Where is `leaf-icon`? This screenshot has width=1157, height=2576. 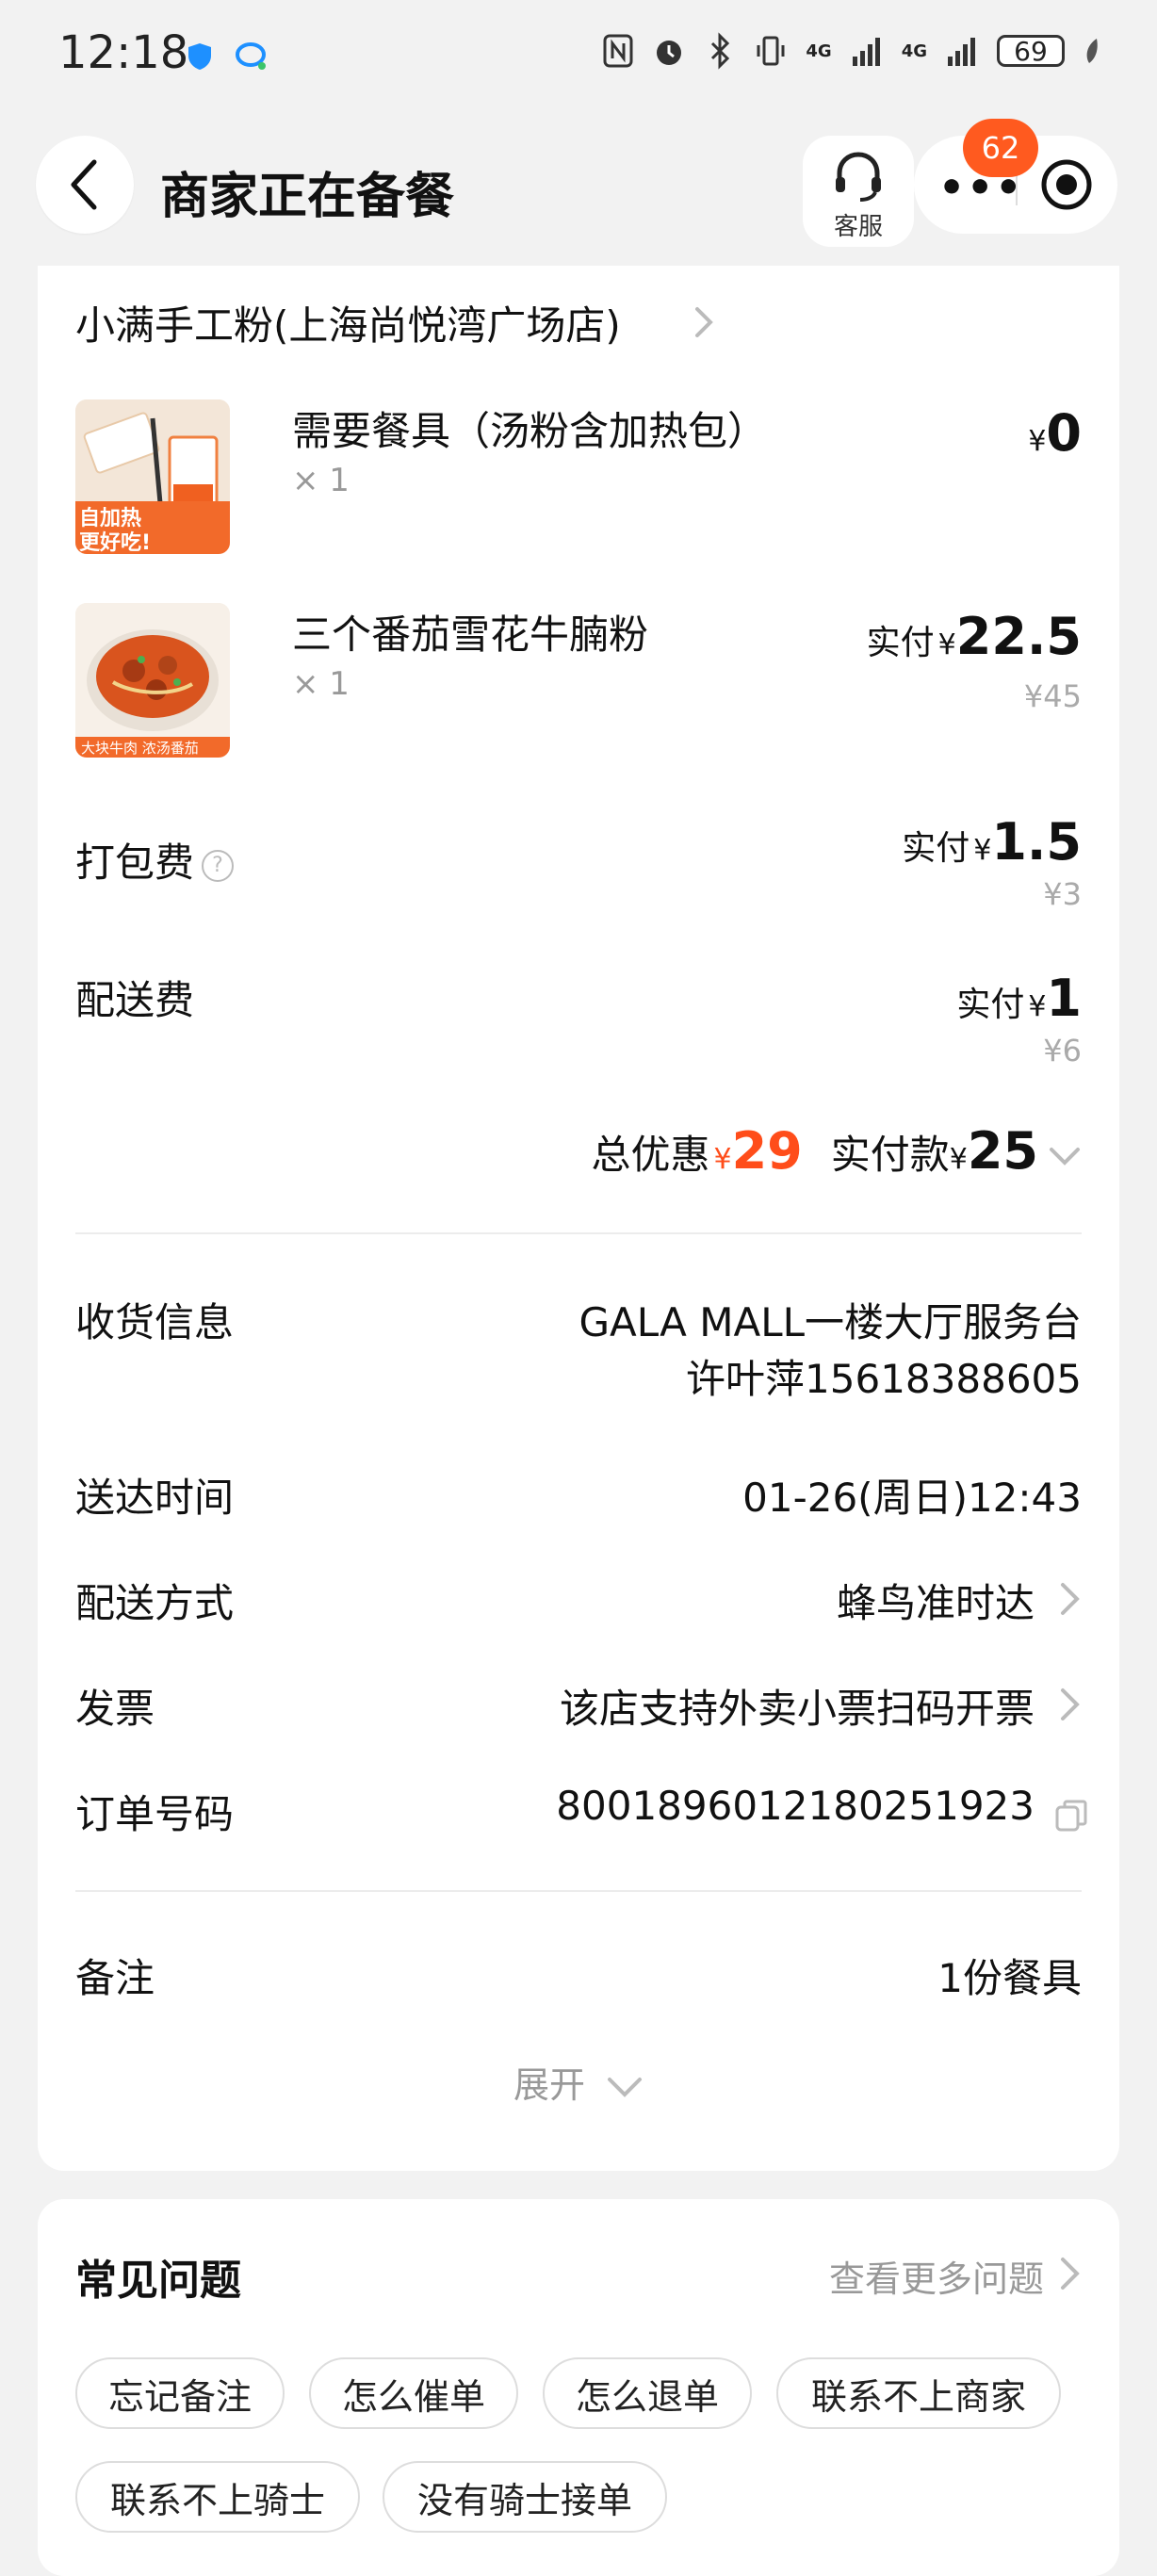
leaf-icon is located at coordinates (1092, 51).